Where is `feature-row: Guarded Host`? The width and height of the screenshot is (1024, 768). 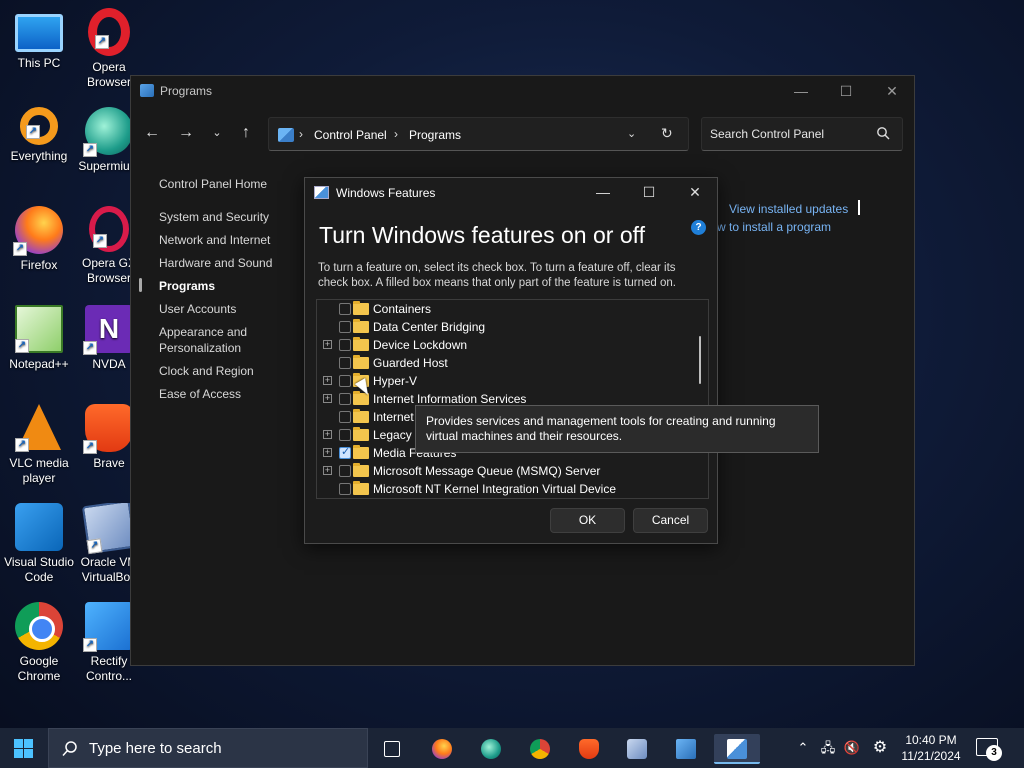 feature-row: Guarded Host is located at coordinates (512, 363).